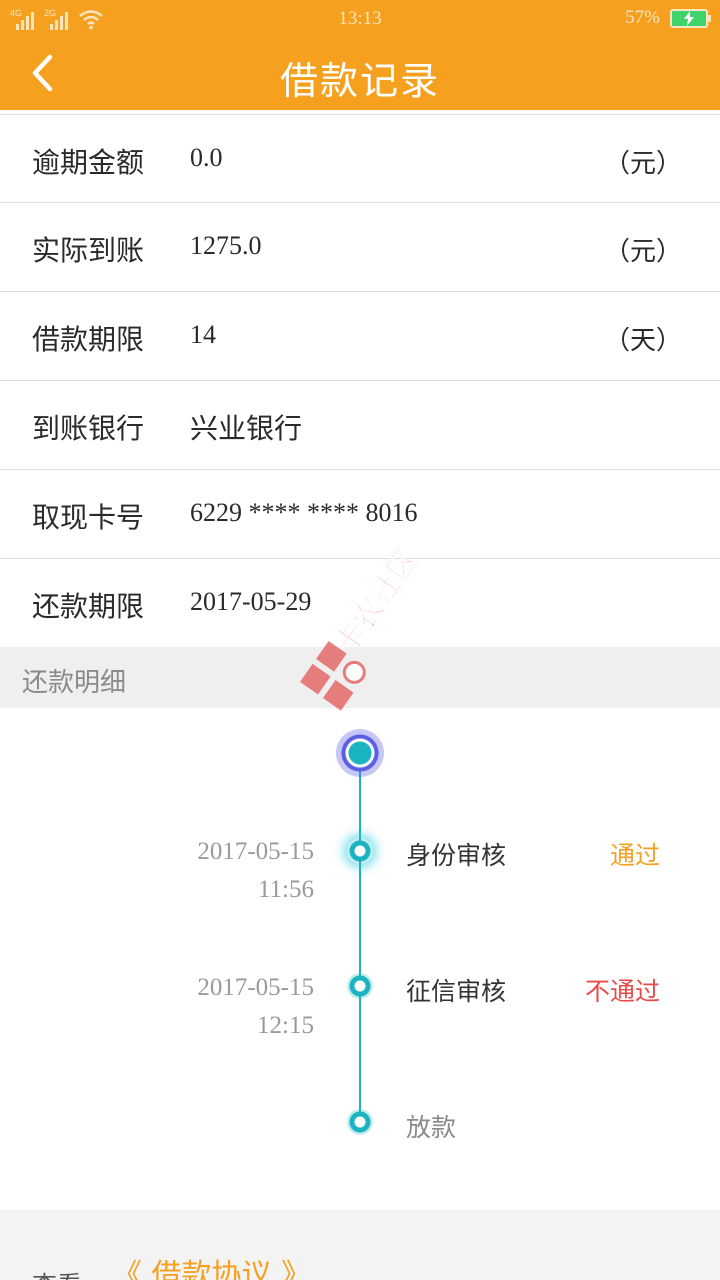 The height and width of the screenshot is (1280, 720). What do you see at coordinates (690, 18) in the screenshot?
I see `battery-icon` at bounding box center [690, 18].